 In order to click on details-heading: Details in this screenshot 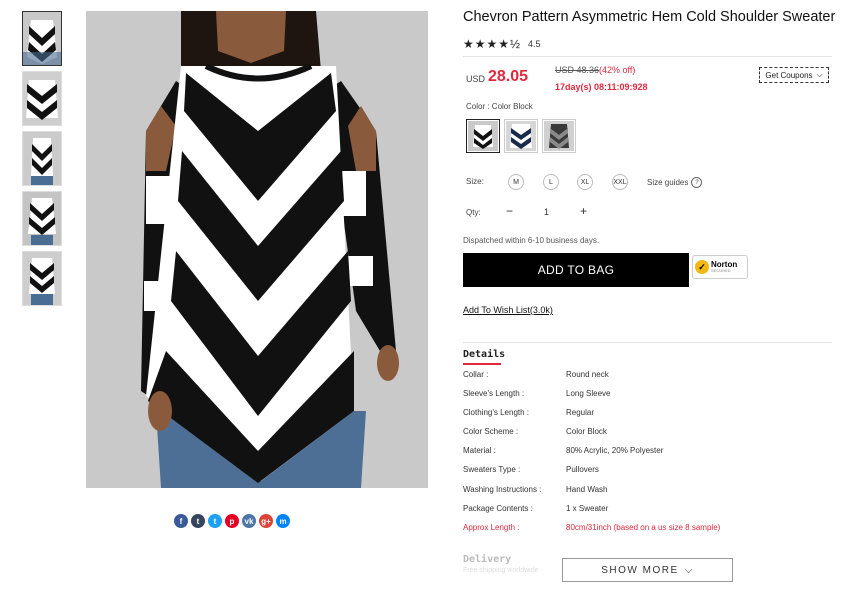, I will do `click(484, 354)`.